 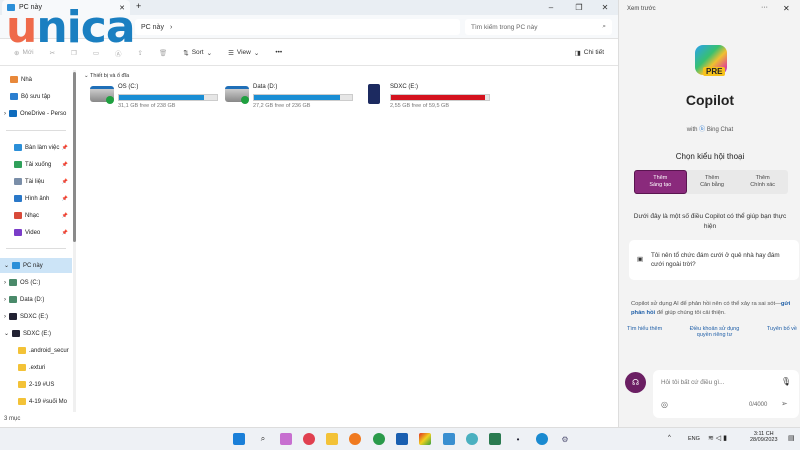 What do you see at coordinates (763, 185) in the screenshot?
I see `mode-bottom: Chính xác` at bounding box center [763, 185].